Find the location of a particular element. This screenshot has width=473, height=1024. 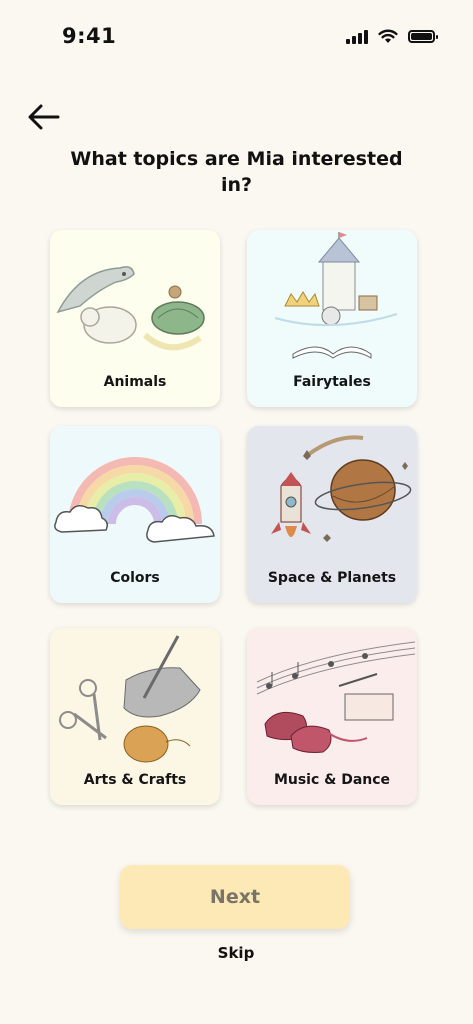

music-dance-illustration is located at coordinates (336, 697).